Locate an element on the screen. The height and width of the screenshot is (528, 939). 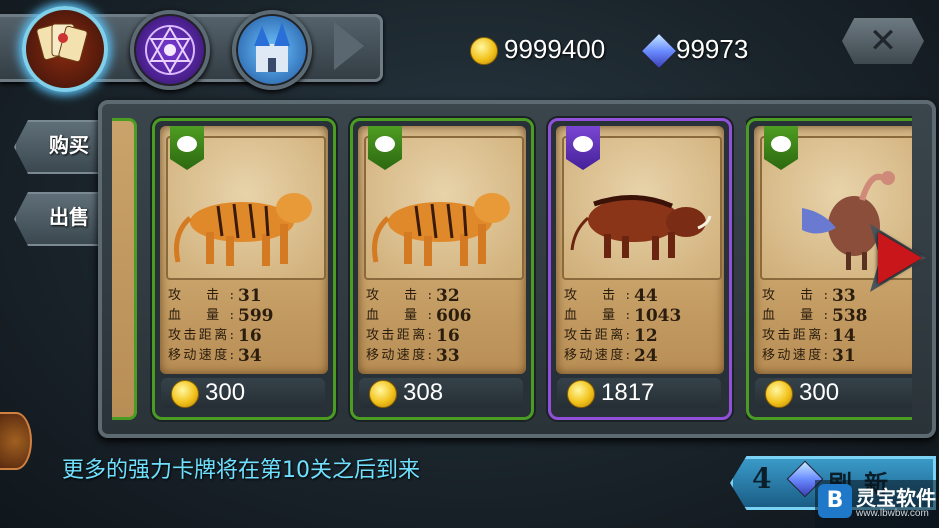
skull-icon is located at coordinates (781, 144).